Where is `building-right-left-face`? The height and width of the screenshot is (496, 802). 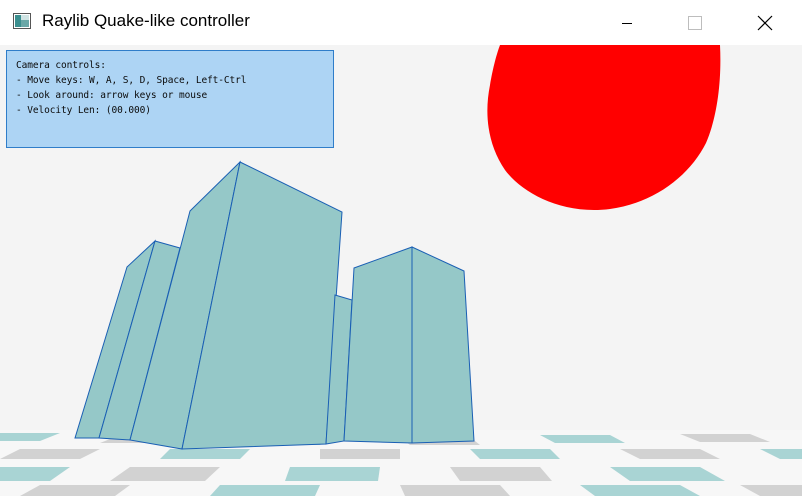 building-right-left-face is located at coordinates (378, 345).